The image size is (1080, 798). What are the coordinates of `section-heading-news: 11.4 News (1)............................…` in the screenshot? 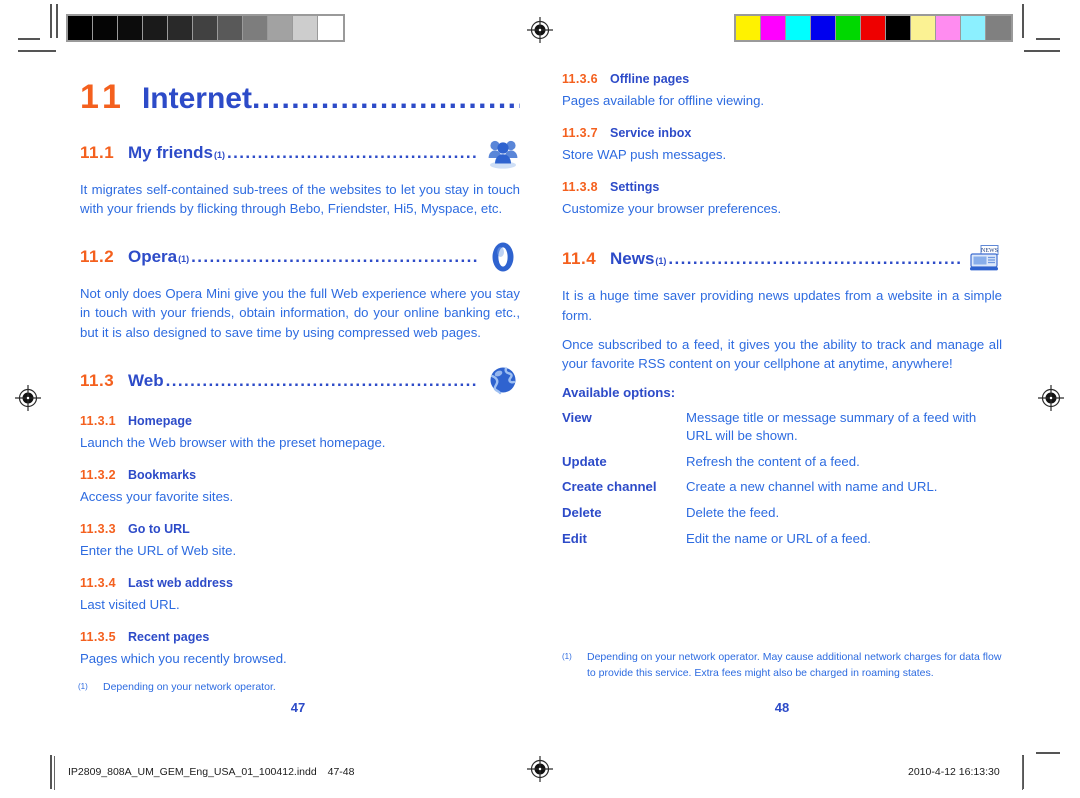 It's located at (782, 259).